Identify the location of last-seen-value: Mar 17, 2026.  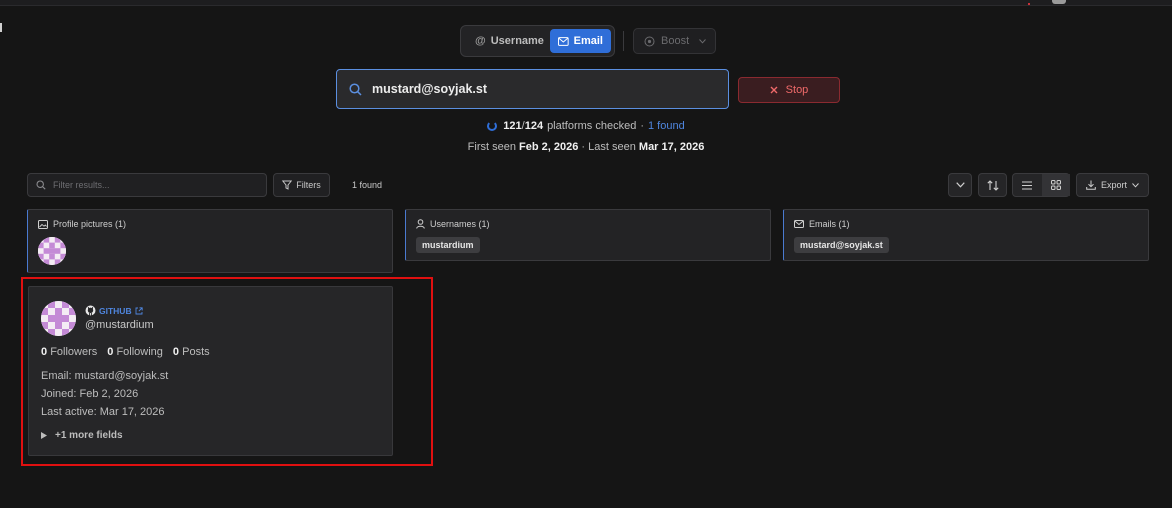
(671, 147).